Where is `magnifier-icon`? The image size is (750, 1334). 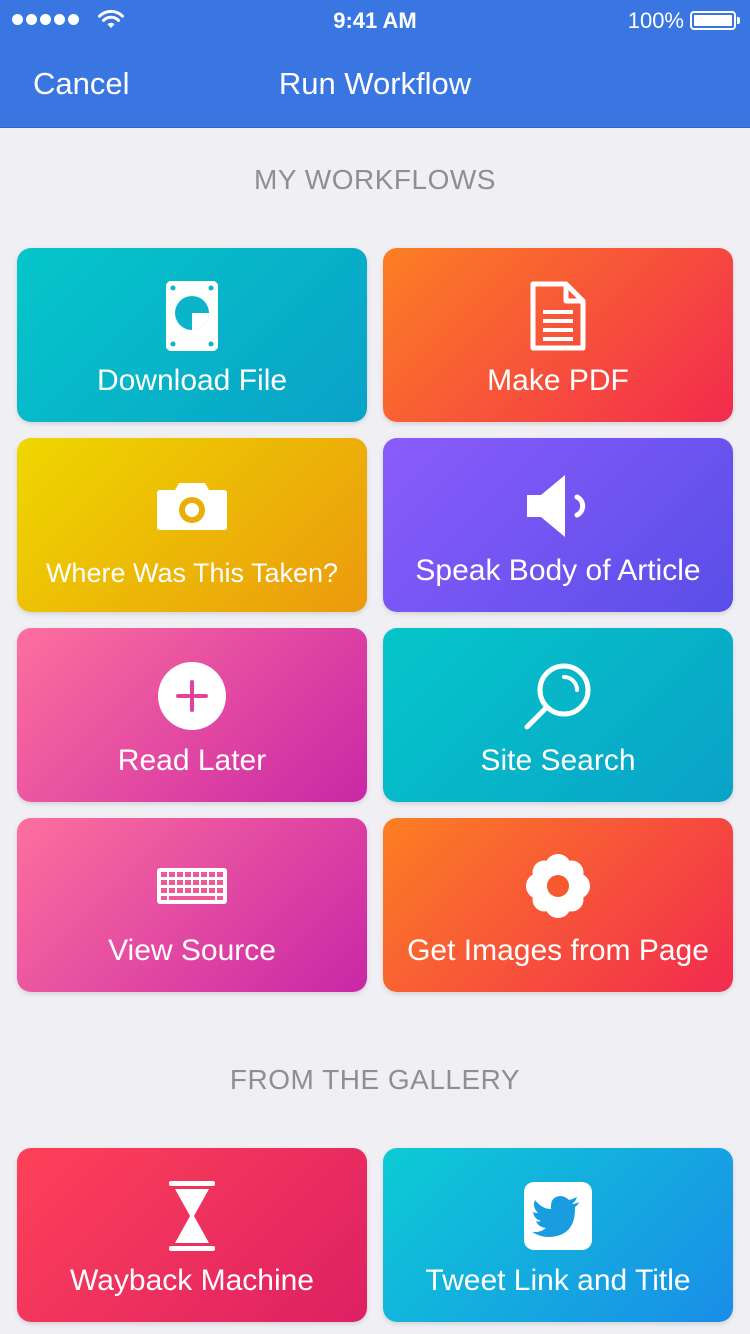
magnifier-icon is located at coordinates (557, 696).